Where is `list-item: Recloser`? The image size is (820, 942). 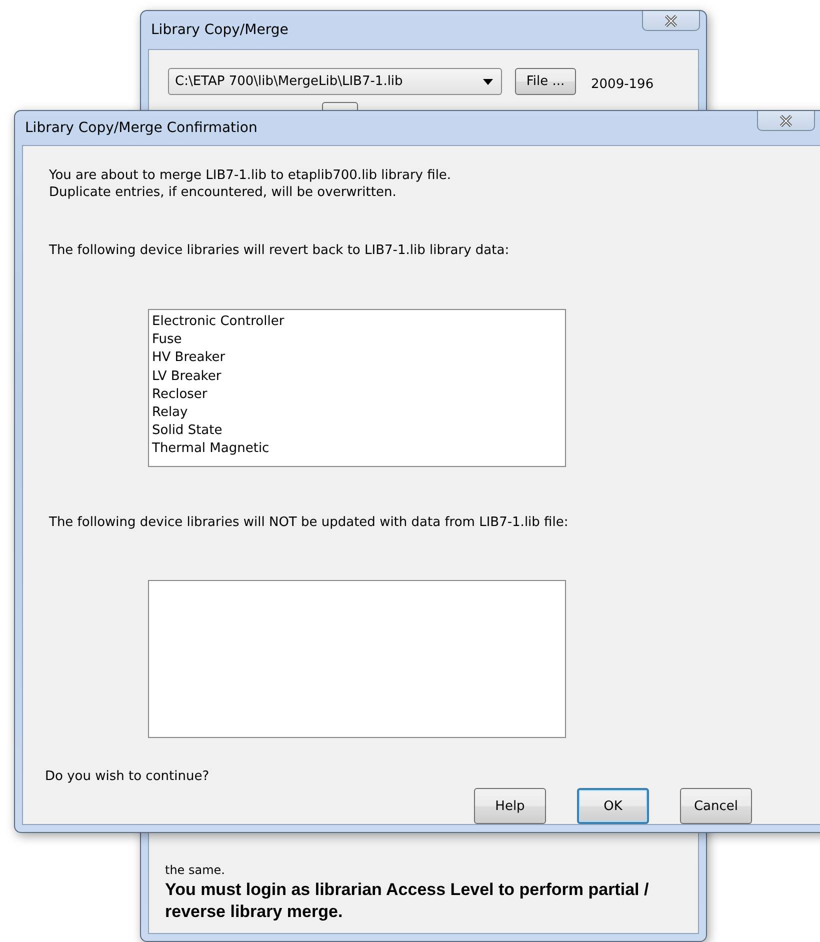
list-item: Recloser is located at coordinates (357, 395).